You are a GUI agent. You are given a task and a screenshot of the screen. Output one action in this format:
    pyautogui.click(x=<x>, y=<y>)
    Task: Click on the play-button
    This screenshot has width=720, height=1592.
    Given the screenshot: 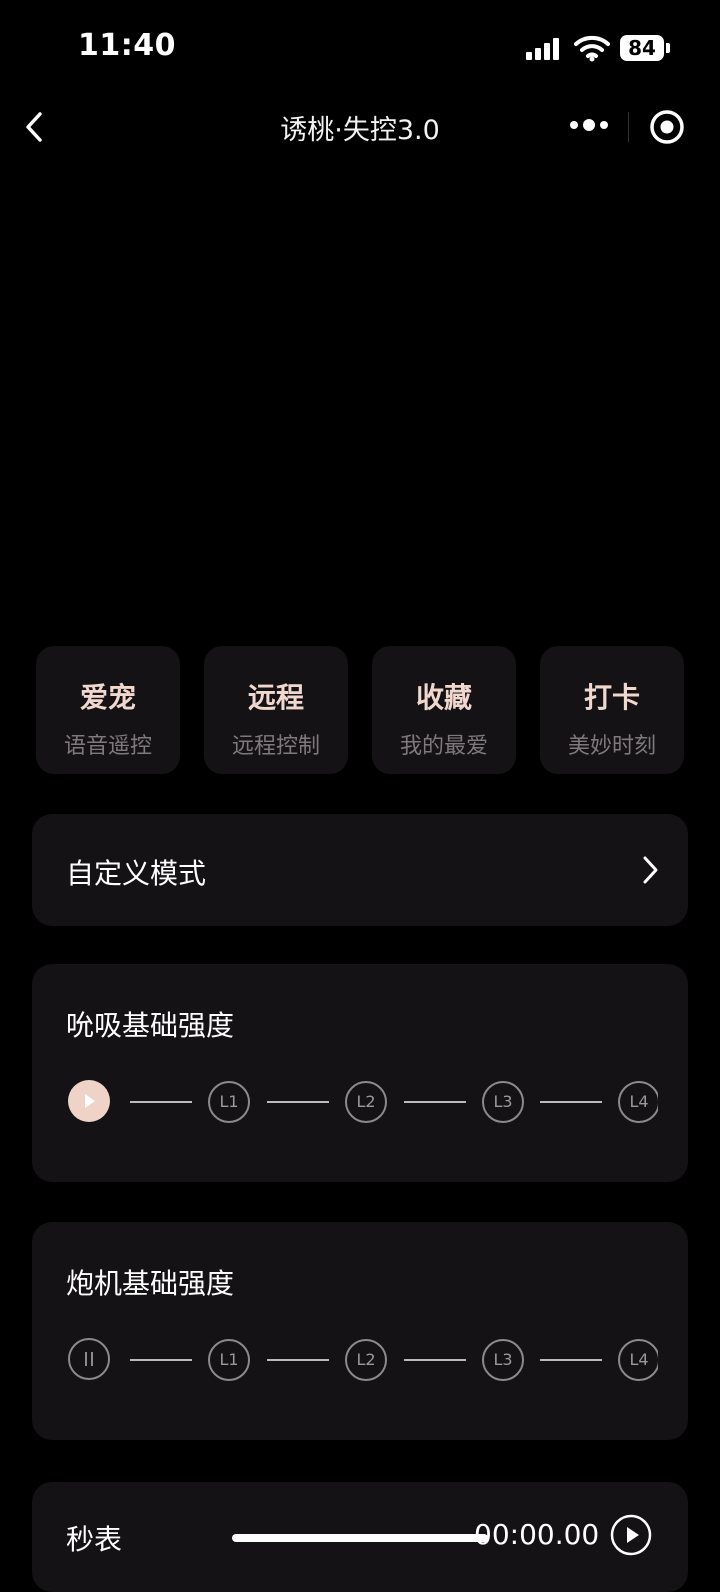 What is the action you would take?
    pyautogui.click(x=89, y=1101)
    